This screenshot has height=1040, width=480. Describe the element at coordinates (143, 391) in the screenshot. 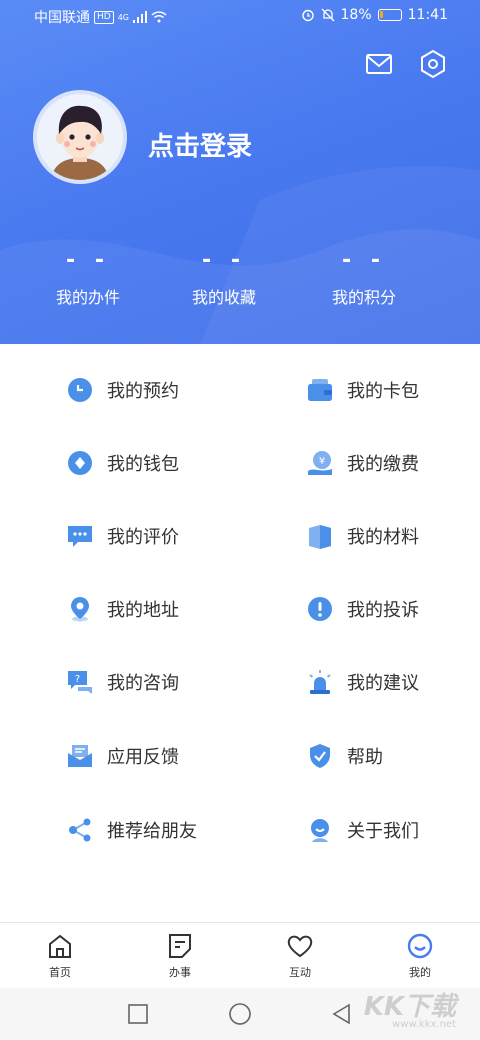

I see `menu-label: 我的预约` at that location.